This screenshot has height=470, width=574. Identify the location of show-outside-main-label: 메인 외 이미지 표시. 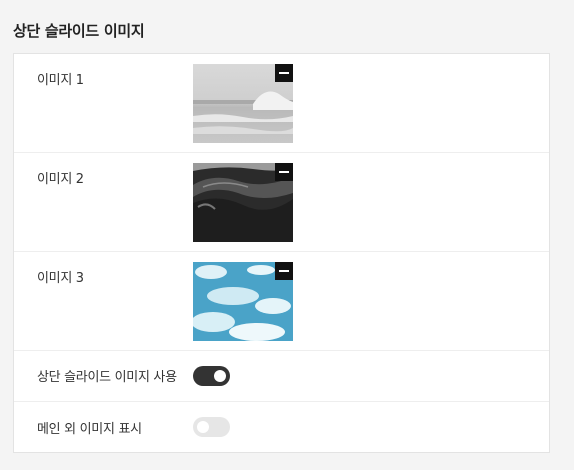
(89, 429).